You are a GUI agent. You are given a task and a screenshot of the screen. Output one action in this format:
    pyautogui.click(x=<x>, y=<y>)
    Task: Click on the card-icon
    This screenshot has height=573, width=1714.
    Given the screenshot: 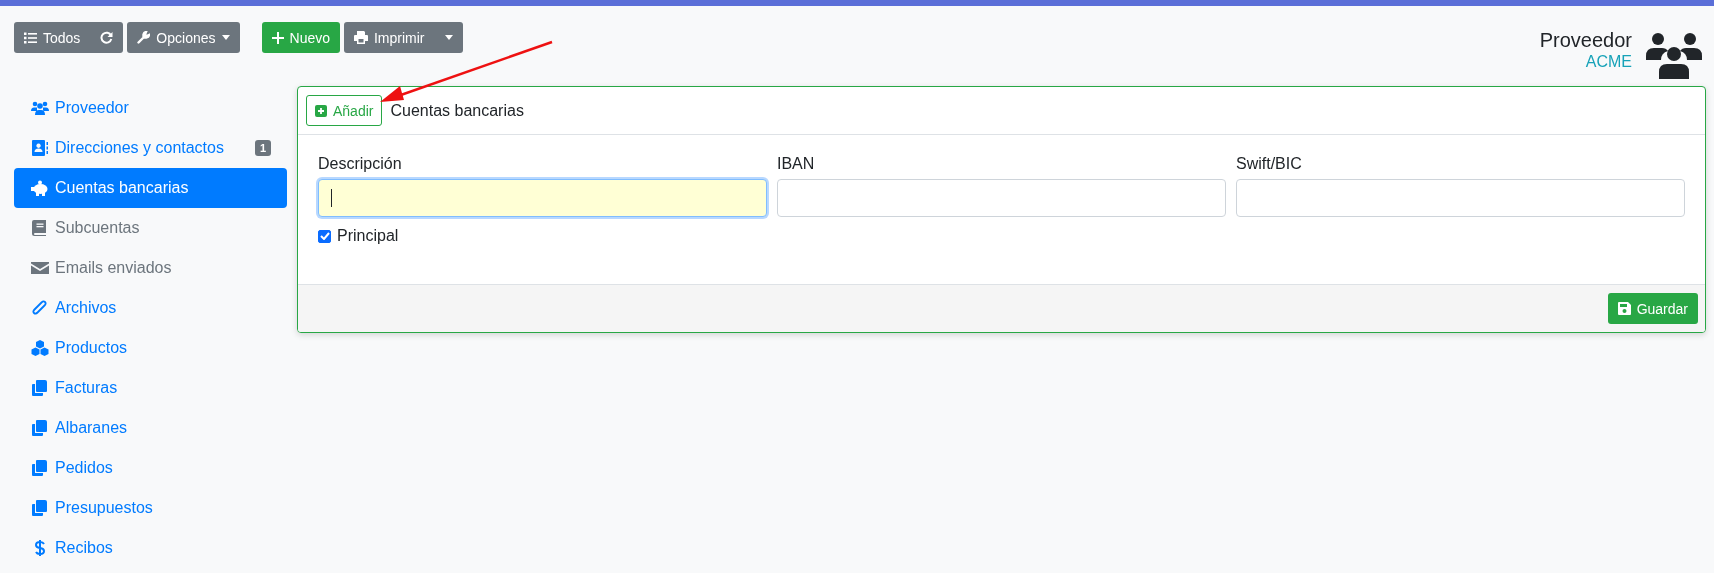 What is the action you would take?
    pyautogui.click(x=40, y=148)
    